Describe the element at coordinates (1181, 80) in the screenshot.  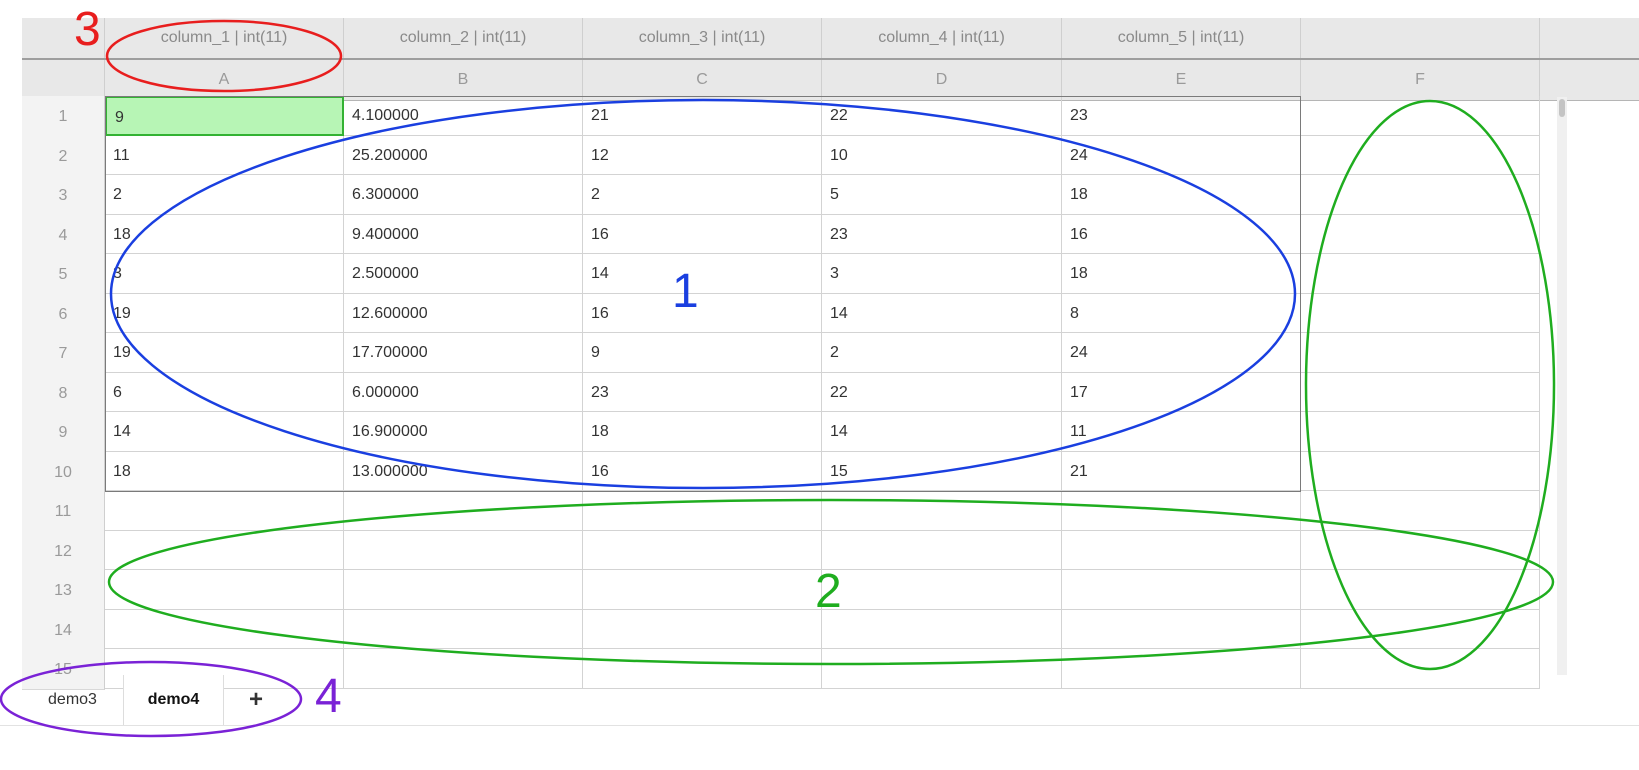
I see `column-header-e: E` at that location.